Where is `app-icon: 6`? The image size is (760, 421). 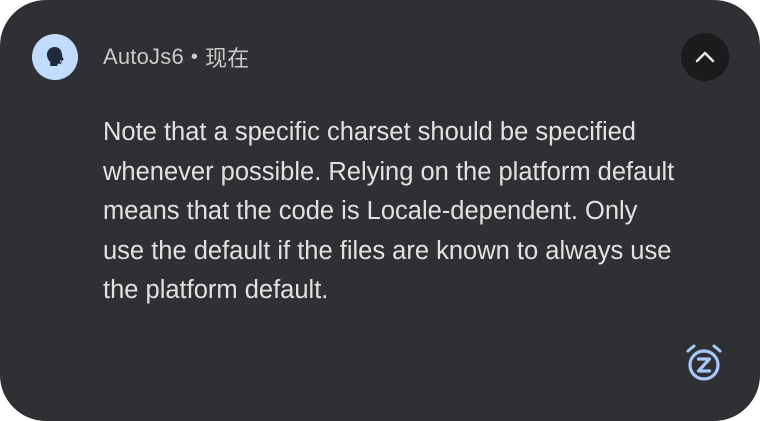 app-icon: 6 is located at coordinates (55, 57).